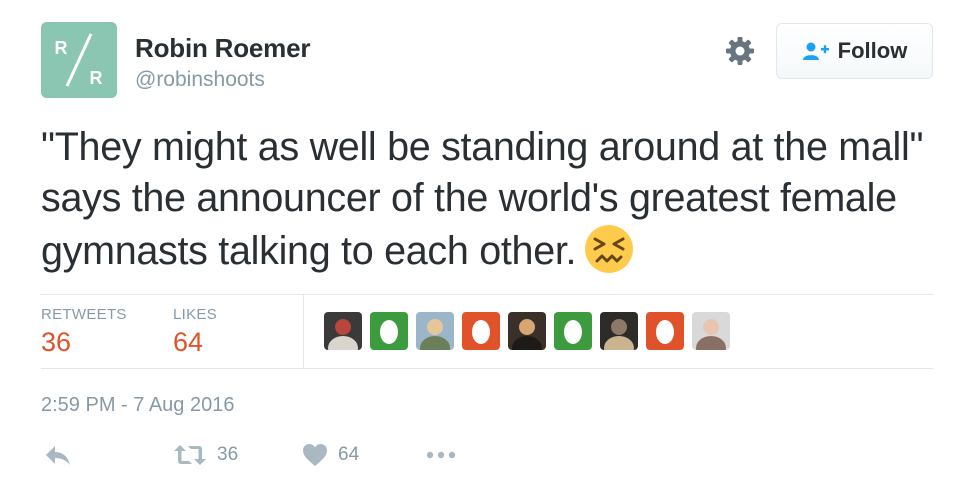 Image resolution: width=980 pixels, height=486 pixels. I want to click on author-handle: @robinshoots, so click(200, 80).